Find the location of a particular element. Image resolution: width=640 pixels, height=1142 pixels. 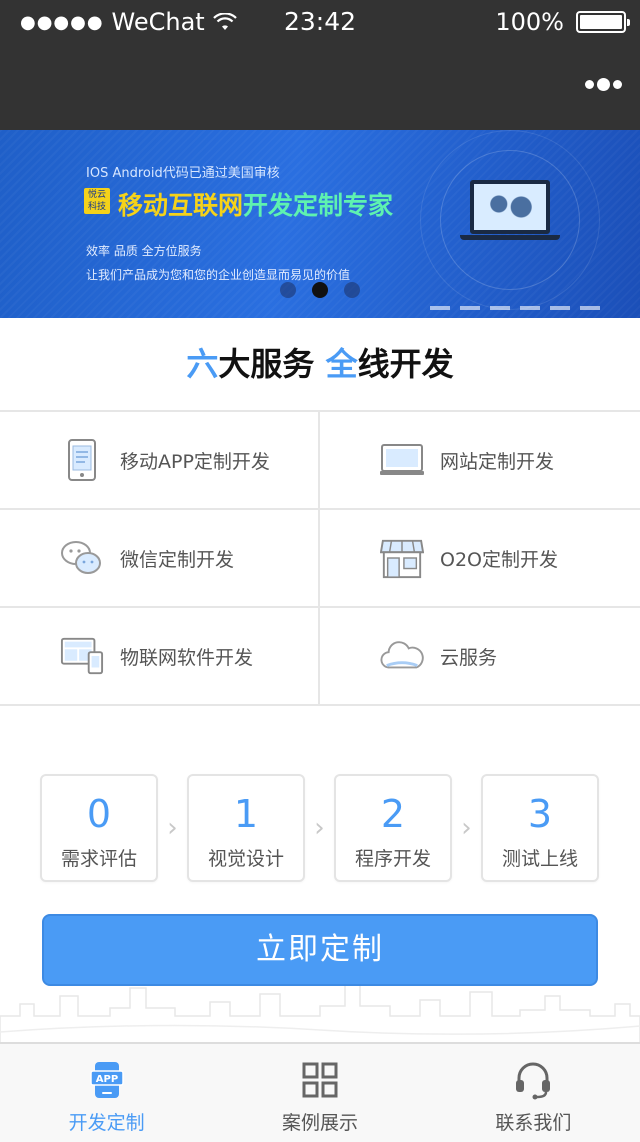

tab-label: 开发定制 is located at coordinates (106, 1123).